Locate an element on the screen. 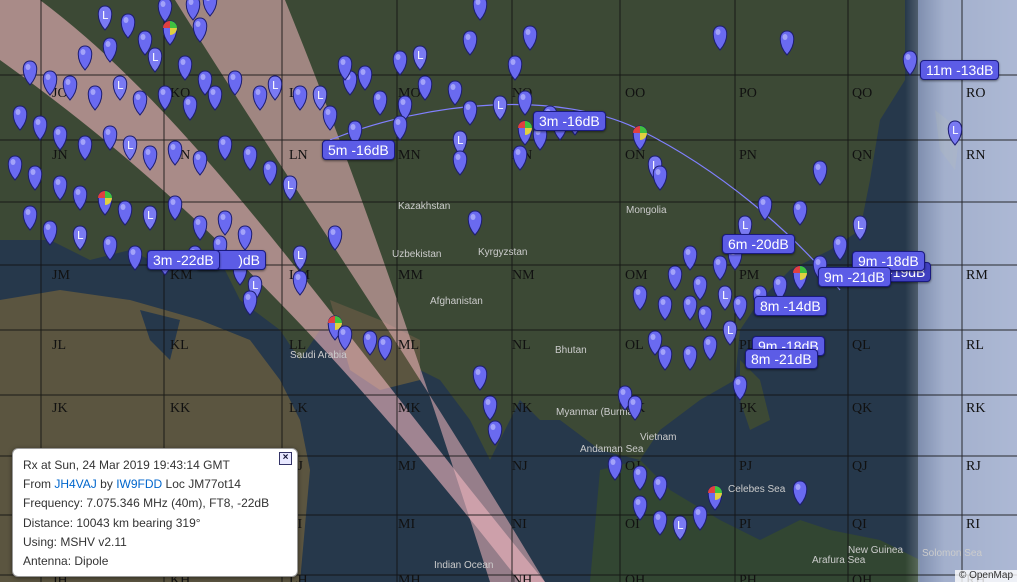 This screenshot has height=582, width=1017. label-mongolia: Mongolia is located at coordinates (646, 210).